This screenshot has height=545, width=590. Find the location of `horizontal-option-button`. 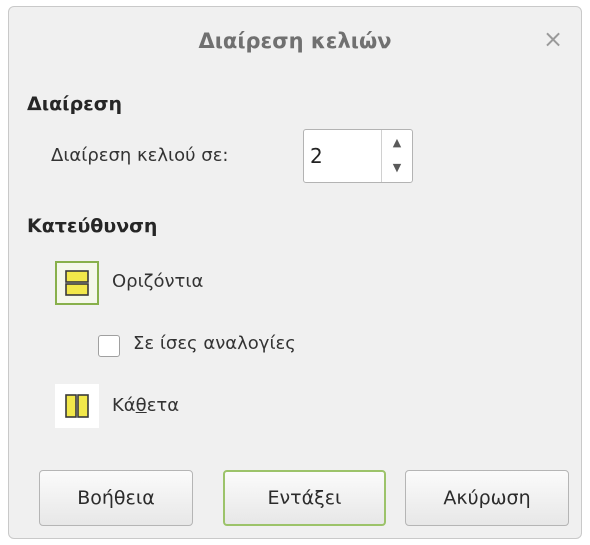

horizontal-option-button is located at coordinates (77, 283).